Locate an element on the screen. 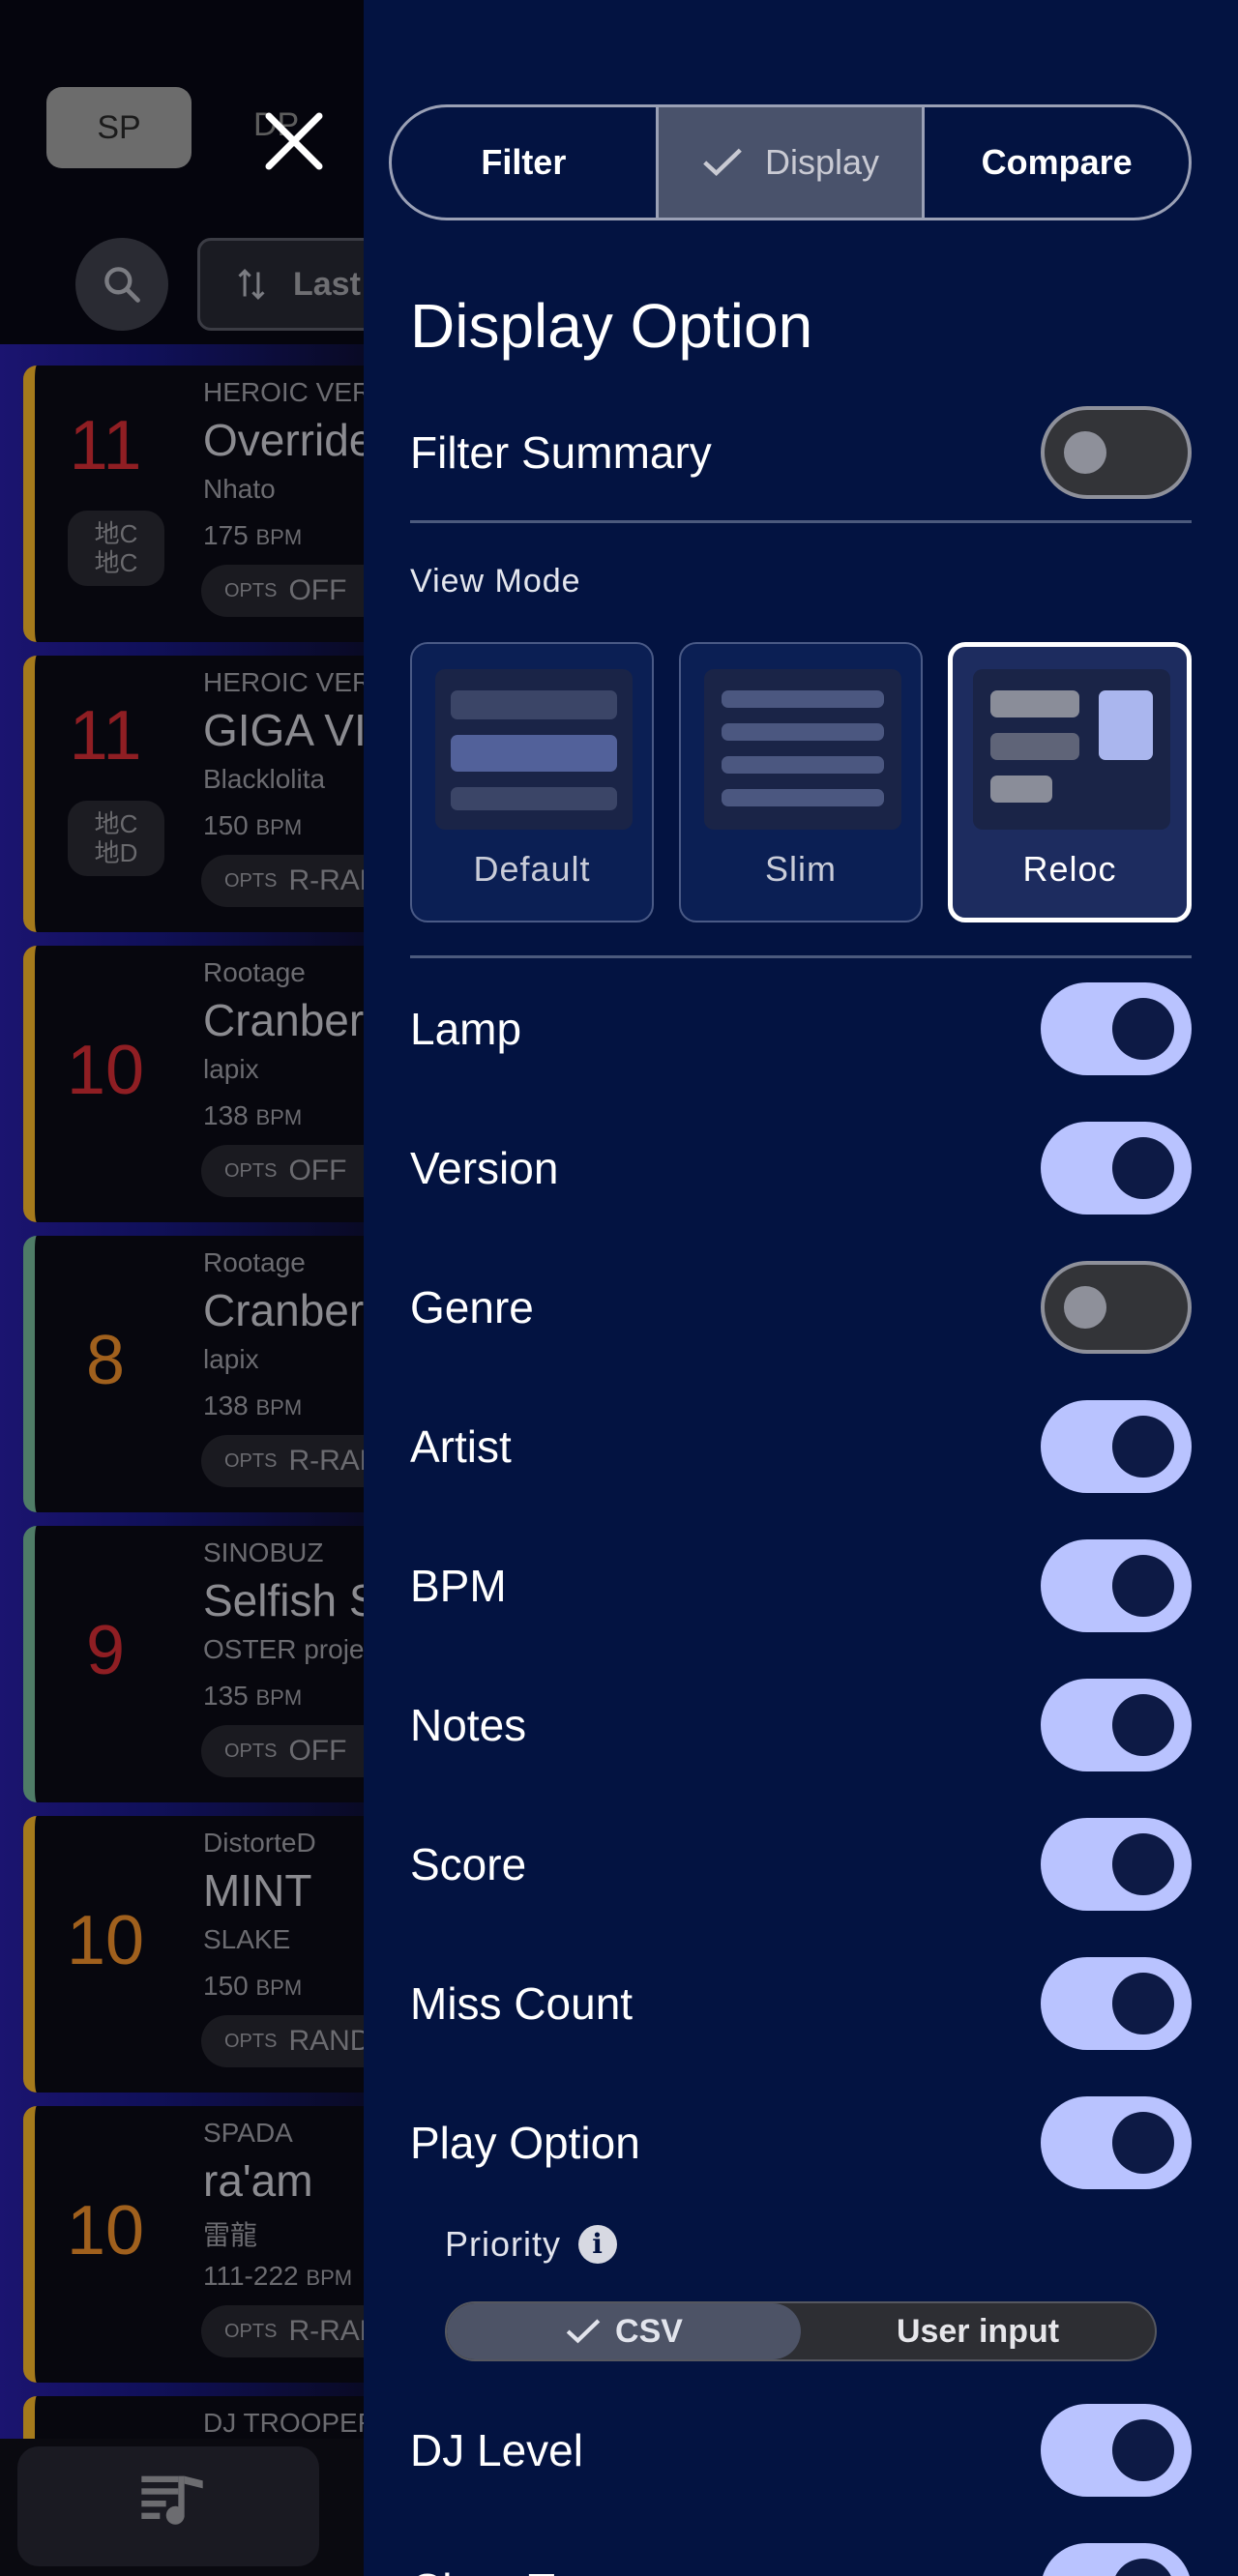 The width and height of the screenshot is (1238, 2576). song-title: ra'am is located at coordinates (258, 2180).